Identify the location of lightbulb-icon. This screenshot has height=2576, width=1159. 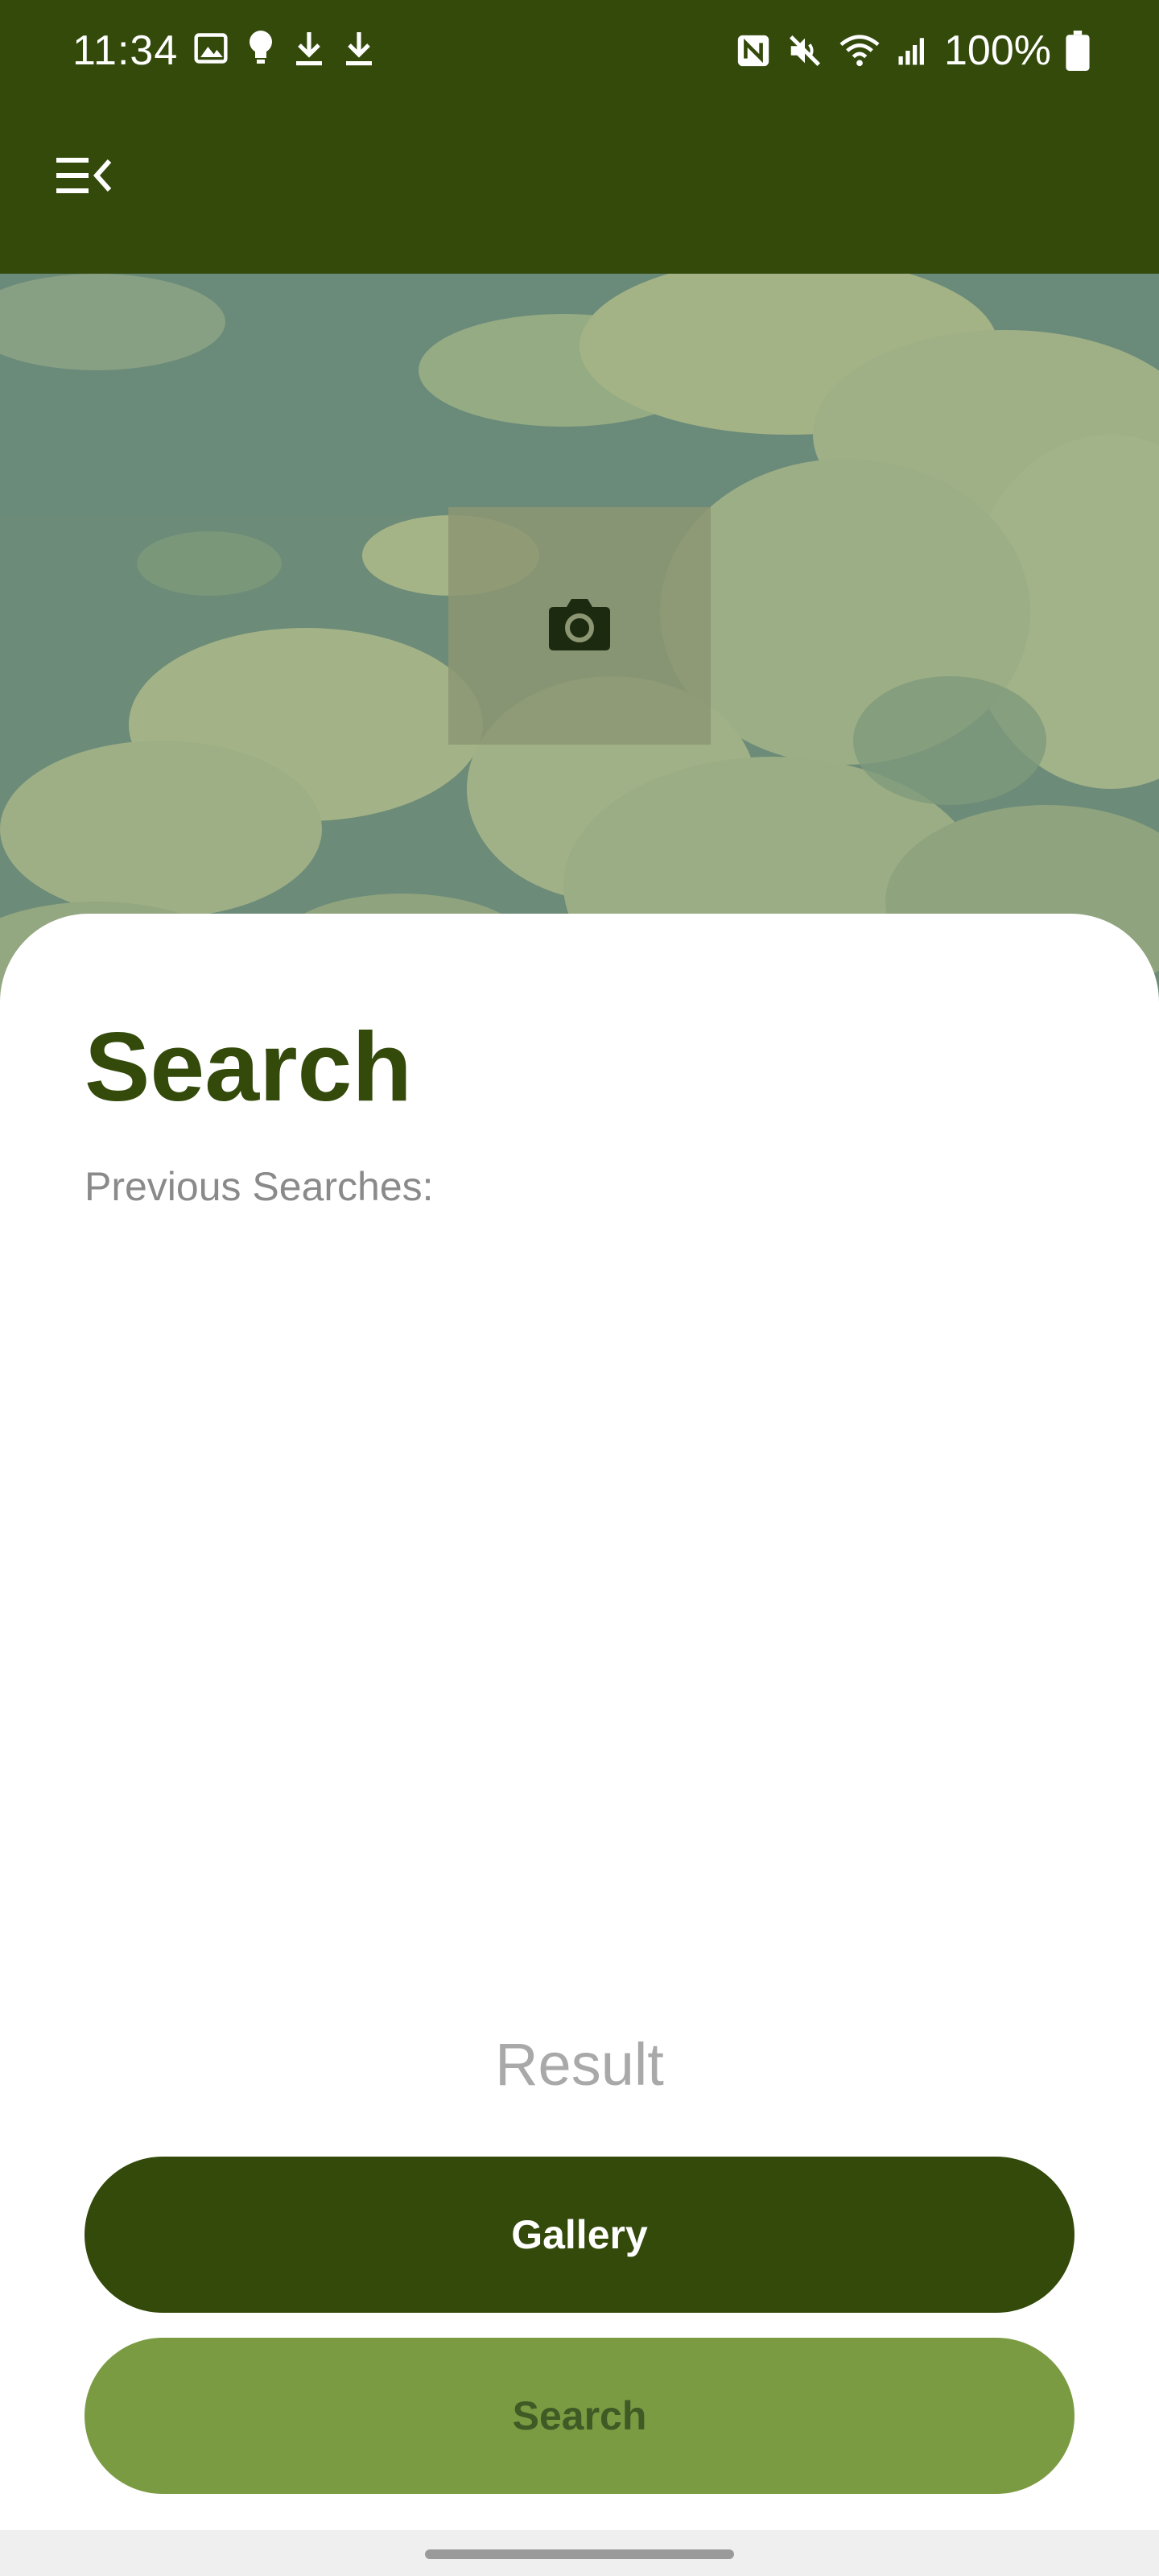
(260, 48).